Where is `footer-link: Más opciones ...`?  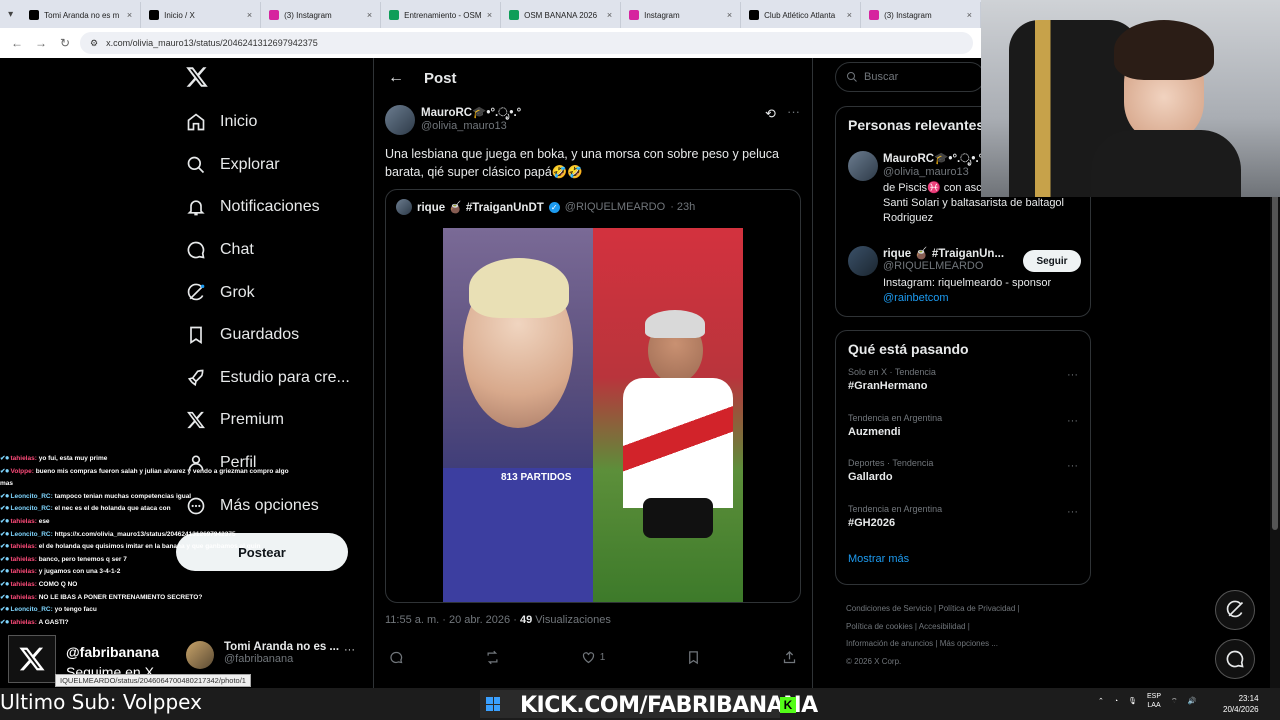 footer-link: Más opciones ... is located at coordinates (969, 643).